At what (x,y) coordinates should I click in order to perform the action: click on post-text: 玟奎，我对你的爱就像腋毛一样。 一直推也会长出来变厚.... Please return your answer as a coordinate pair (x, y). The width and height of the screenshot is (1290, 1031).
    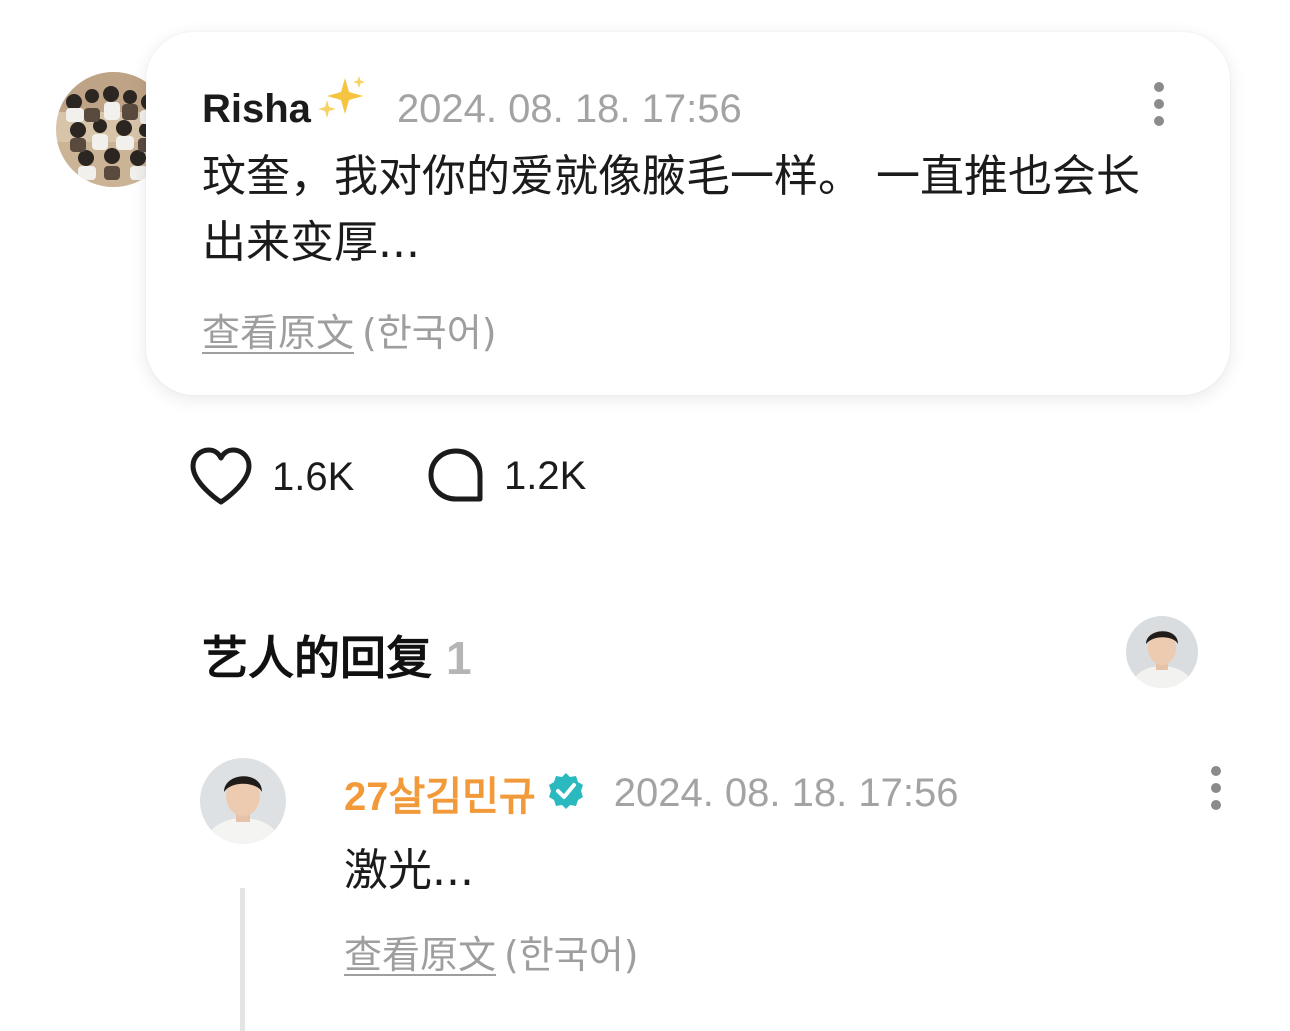
    Looking at the image, I should click on (671, 209).